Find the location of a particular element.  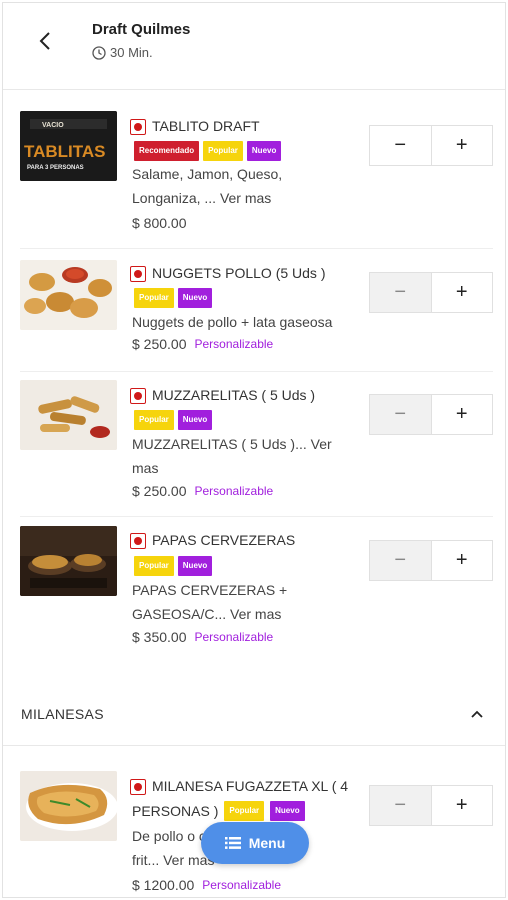

product-name: MUZZARELITAS ( 5 Uds ) is located at coordinates (234, 395).